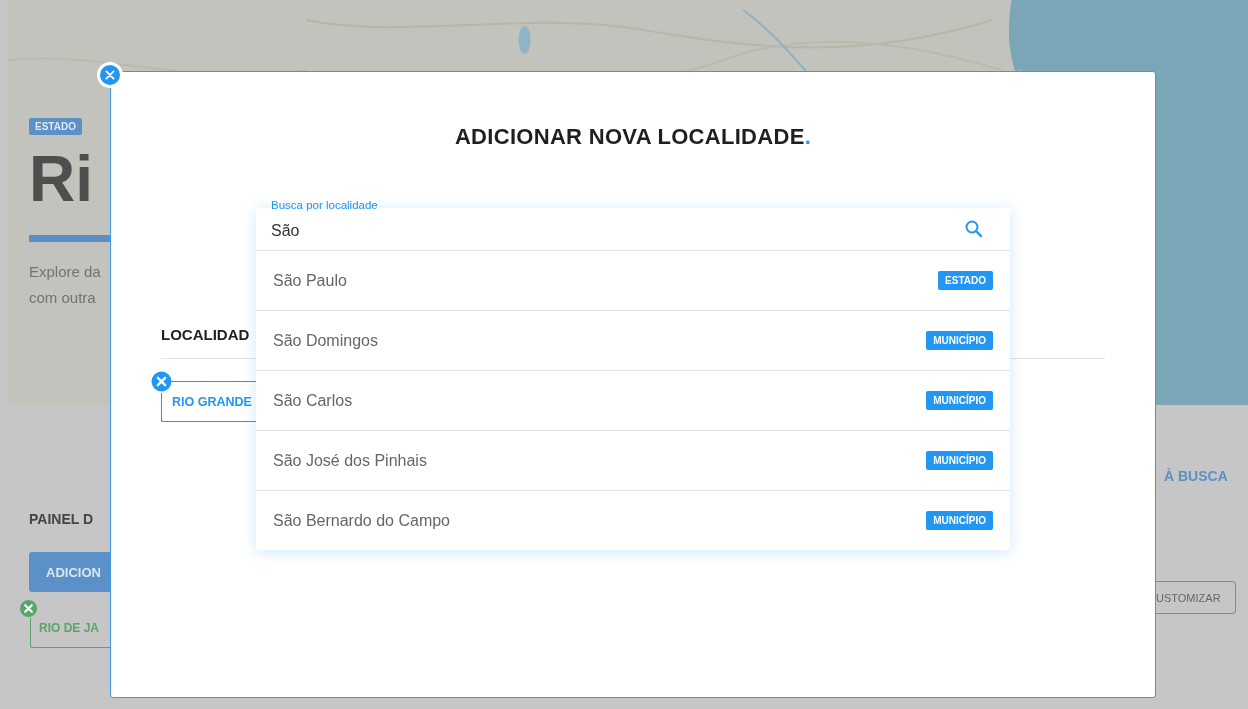 This screenshot has width=1248, height=709. I want to click on search-icon, so click(974, 229).